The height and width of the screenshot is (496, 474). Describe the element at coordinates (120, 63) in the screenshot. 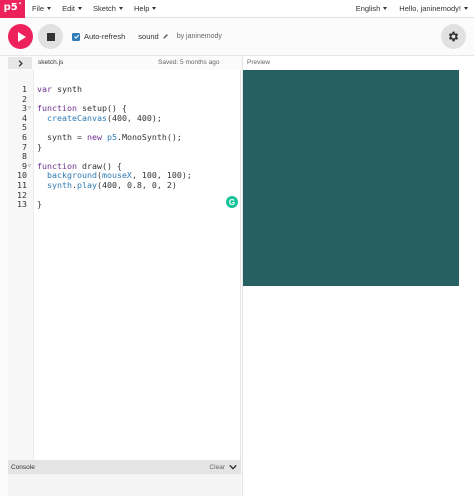

I see `editor-header: sketch.js Saved: 5 months ago` at that location.